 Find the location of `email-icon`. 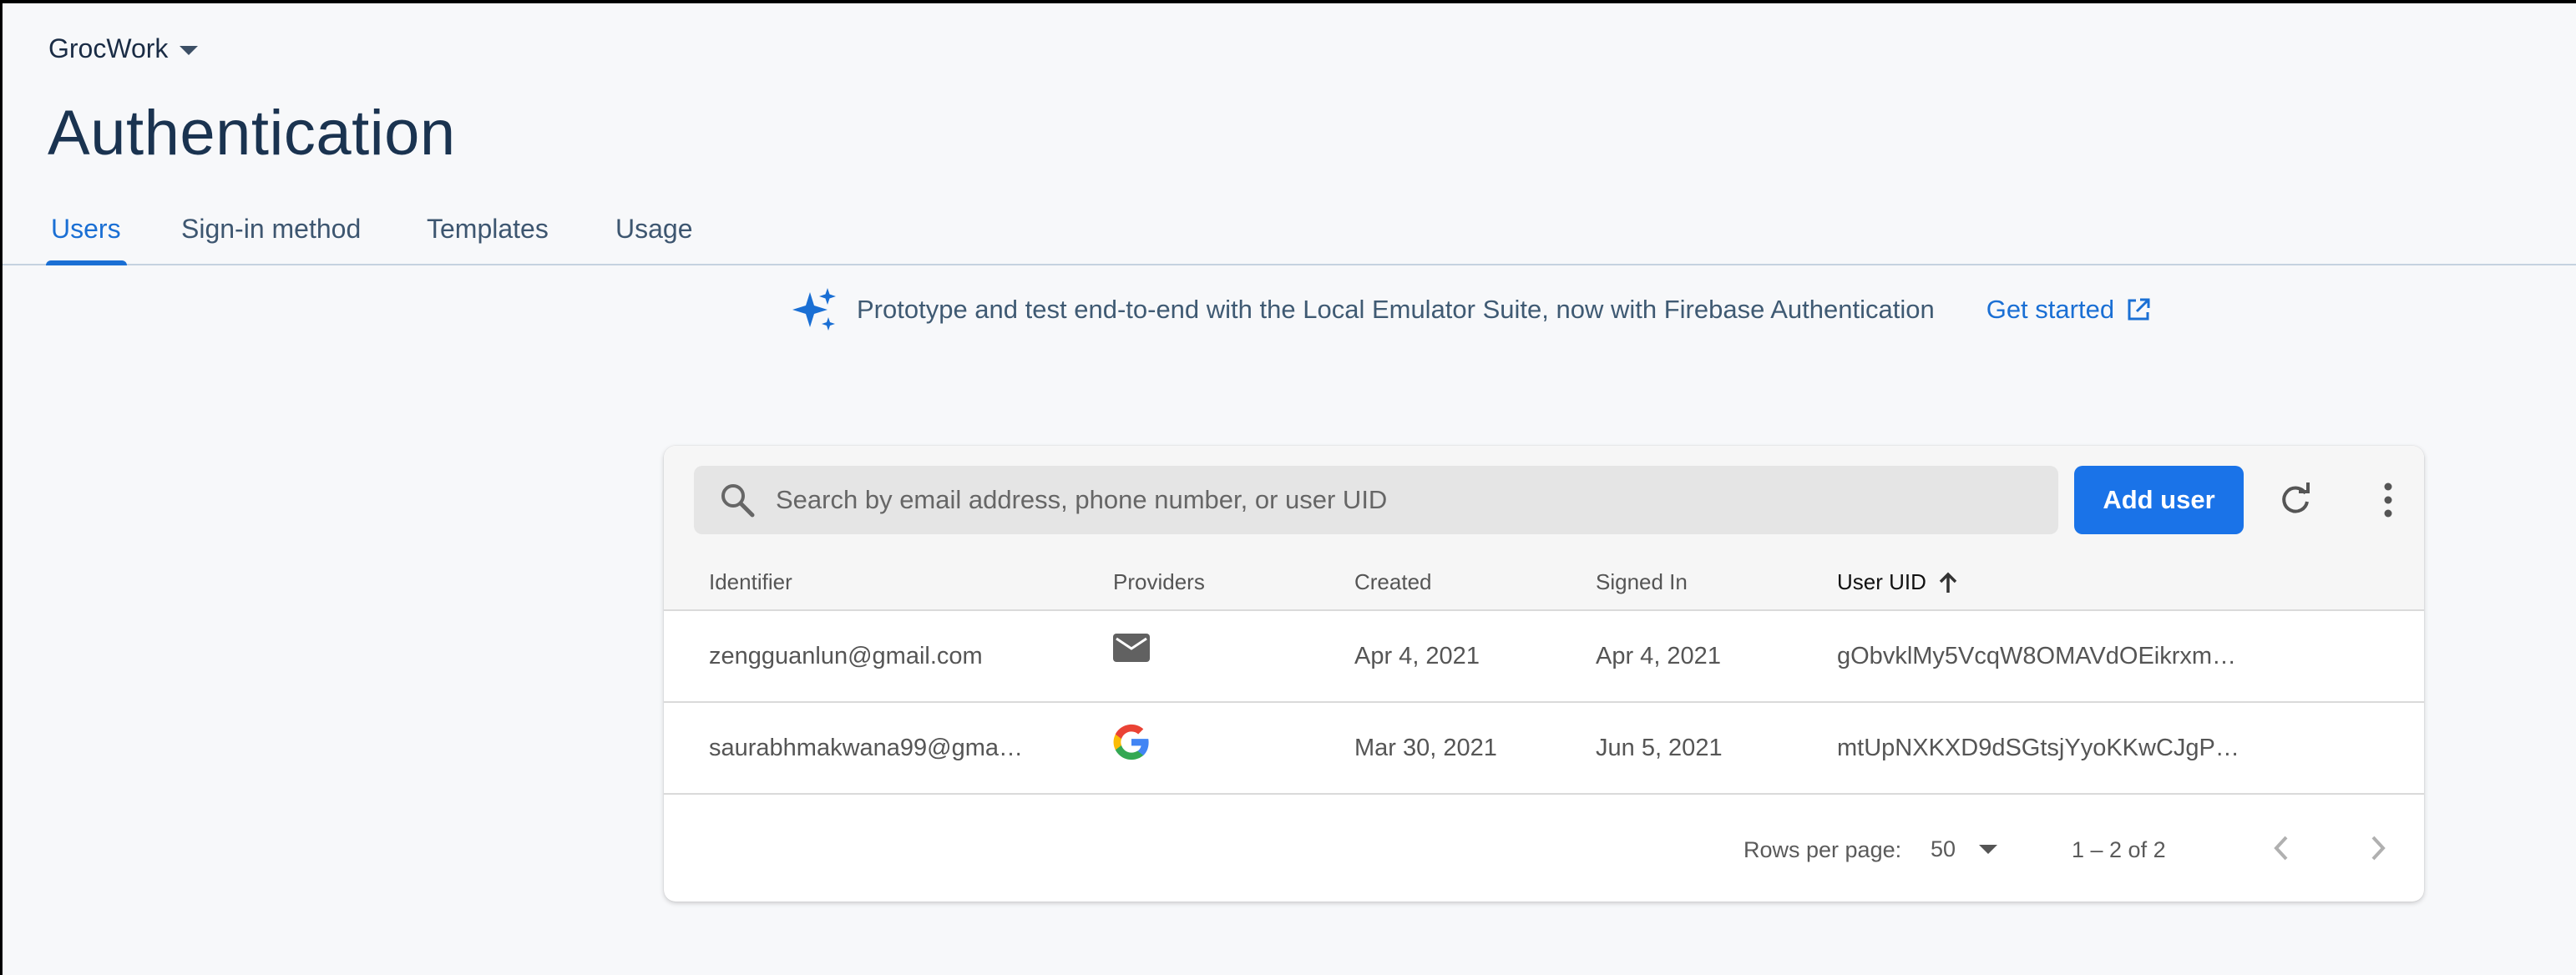

email-icon is located at coordinates (1131, 648).